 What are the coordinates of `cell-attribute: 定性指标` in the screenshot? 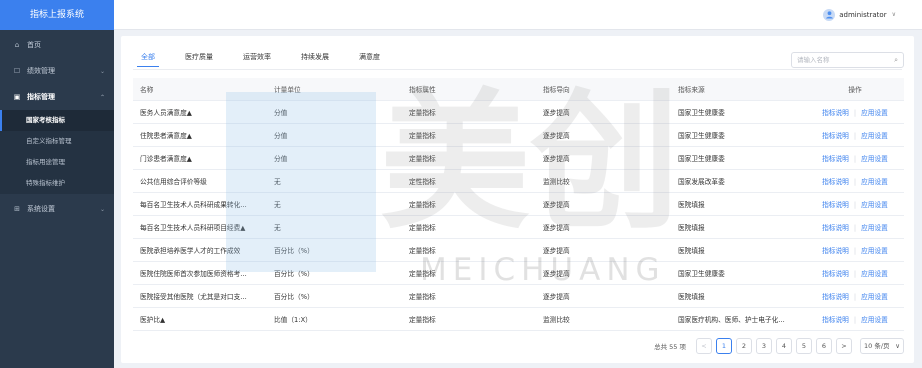 It's located at (469, 181).